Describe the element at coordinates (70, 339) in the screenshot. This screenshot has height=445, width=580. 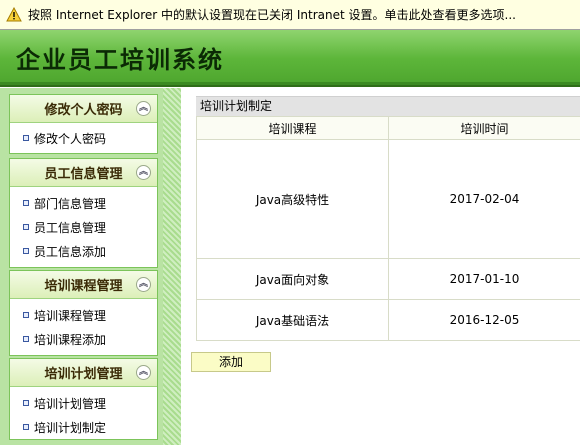
I see `sidebar-item-label: 培训课程添加` at that location.